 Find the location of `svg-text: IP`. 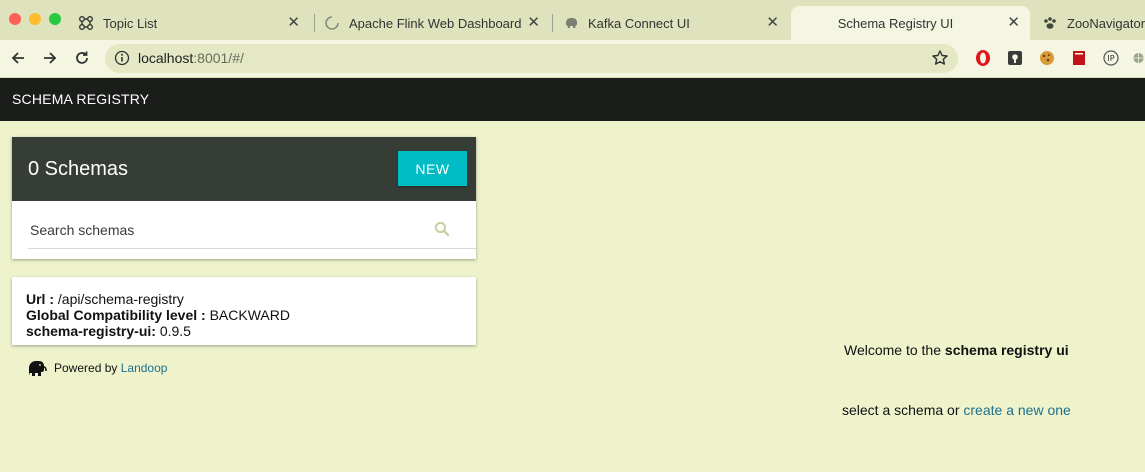

svg-text: IP is located at coordinates (1110, 58).